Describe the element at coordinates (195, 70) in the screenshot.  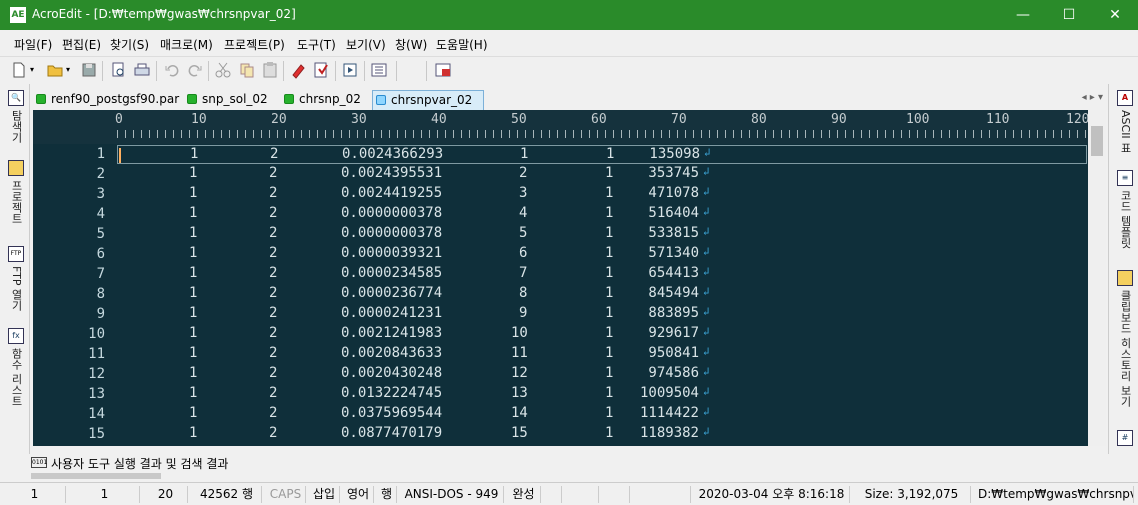
I see `redo-icon` at that location.